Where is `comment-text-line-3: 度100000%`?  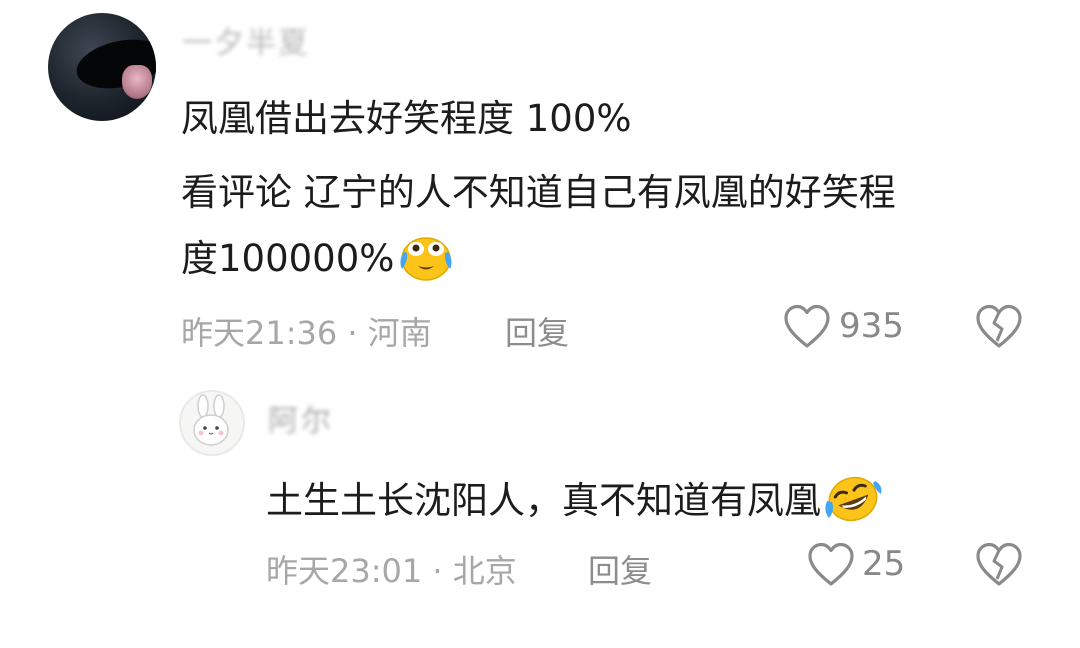
comment-text-line-3: 度100000% is located at coordinates (318, 260).